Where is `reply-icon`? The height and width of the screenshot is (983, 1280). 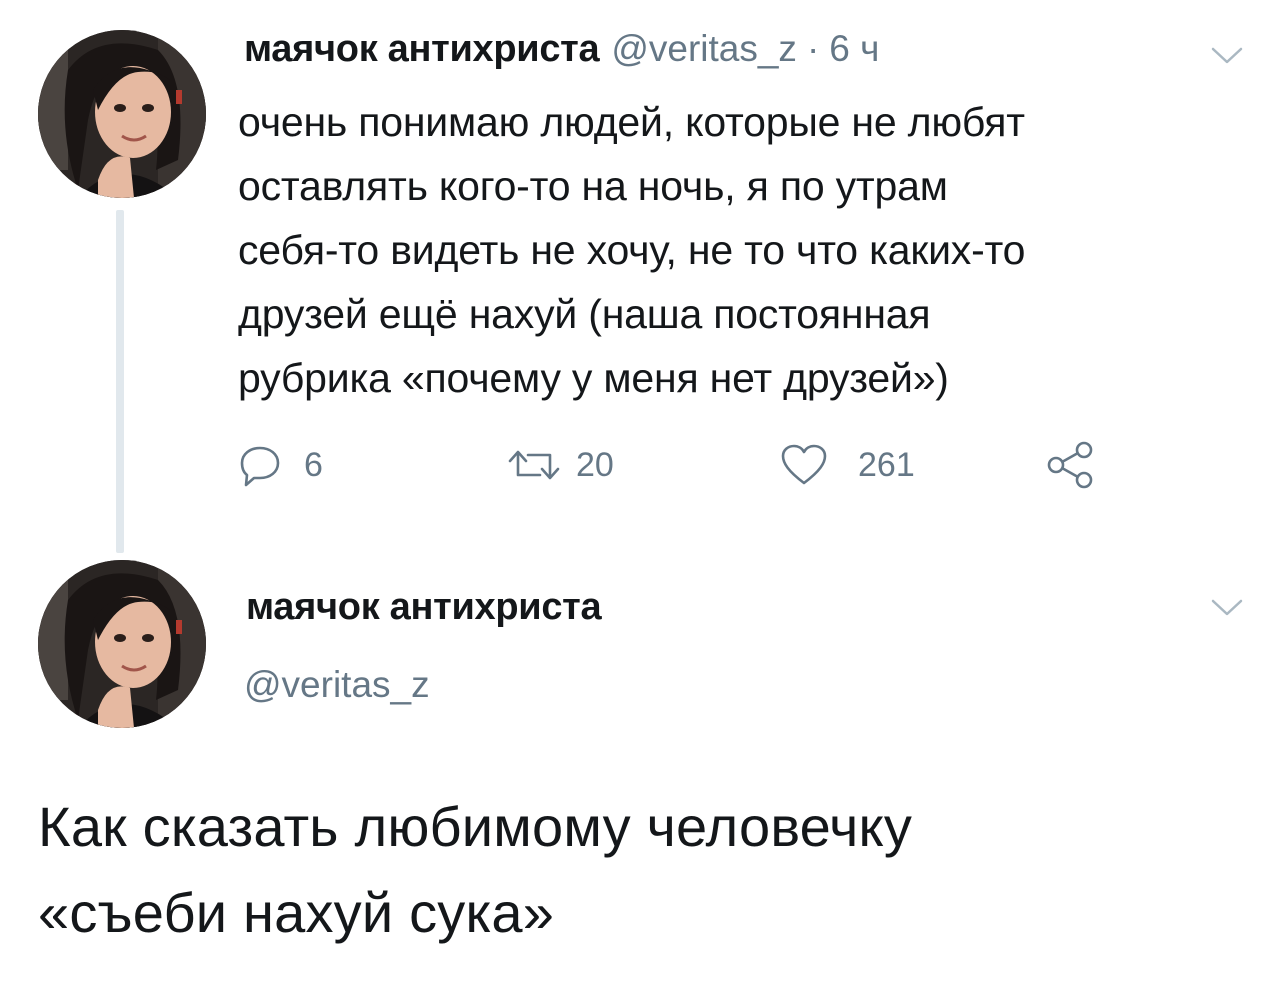 reply-icon is located at coordinates (260, 466).